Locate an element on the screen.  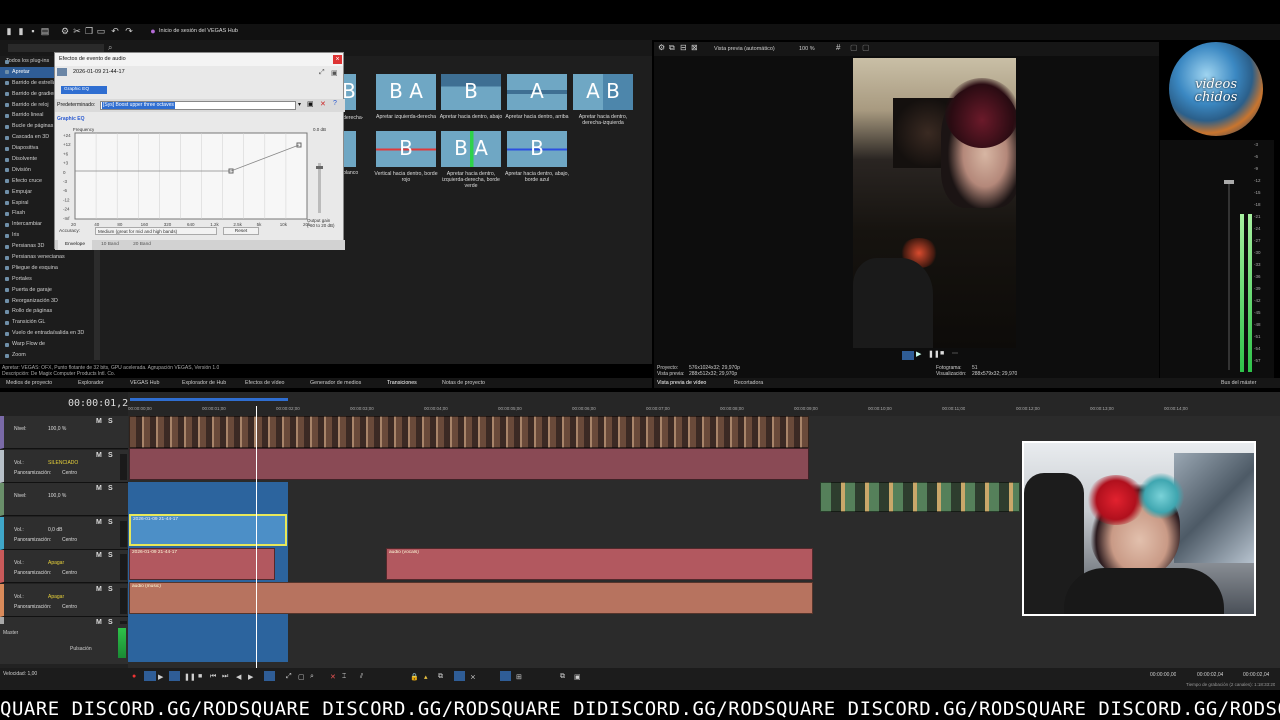
play-icon is located at coordinates (174, 676).